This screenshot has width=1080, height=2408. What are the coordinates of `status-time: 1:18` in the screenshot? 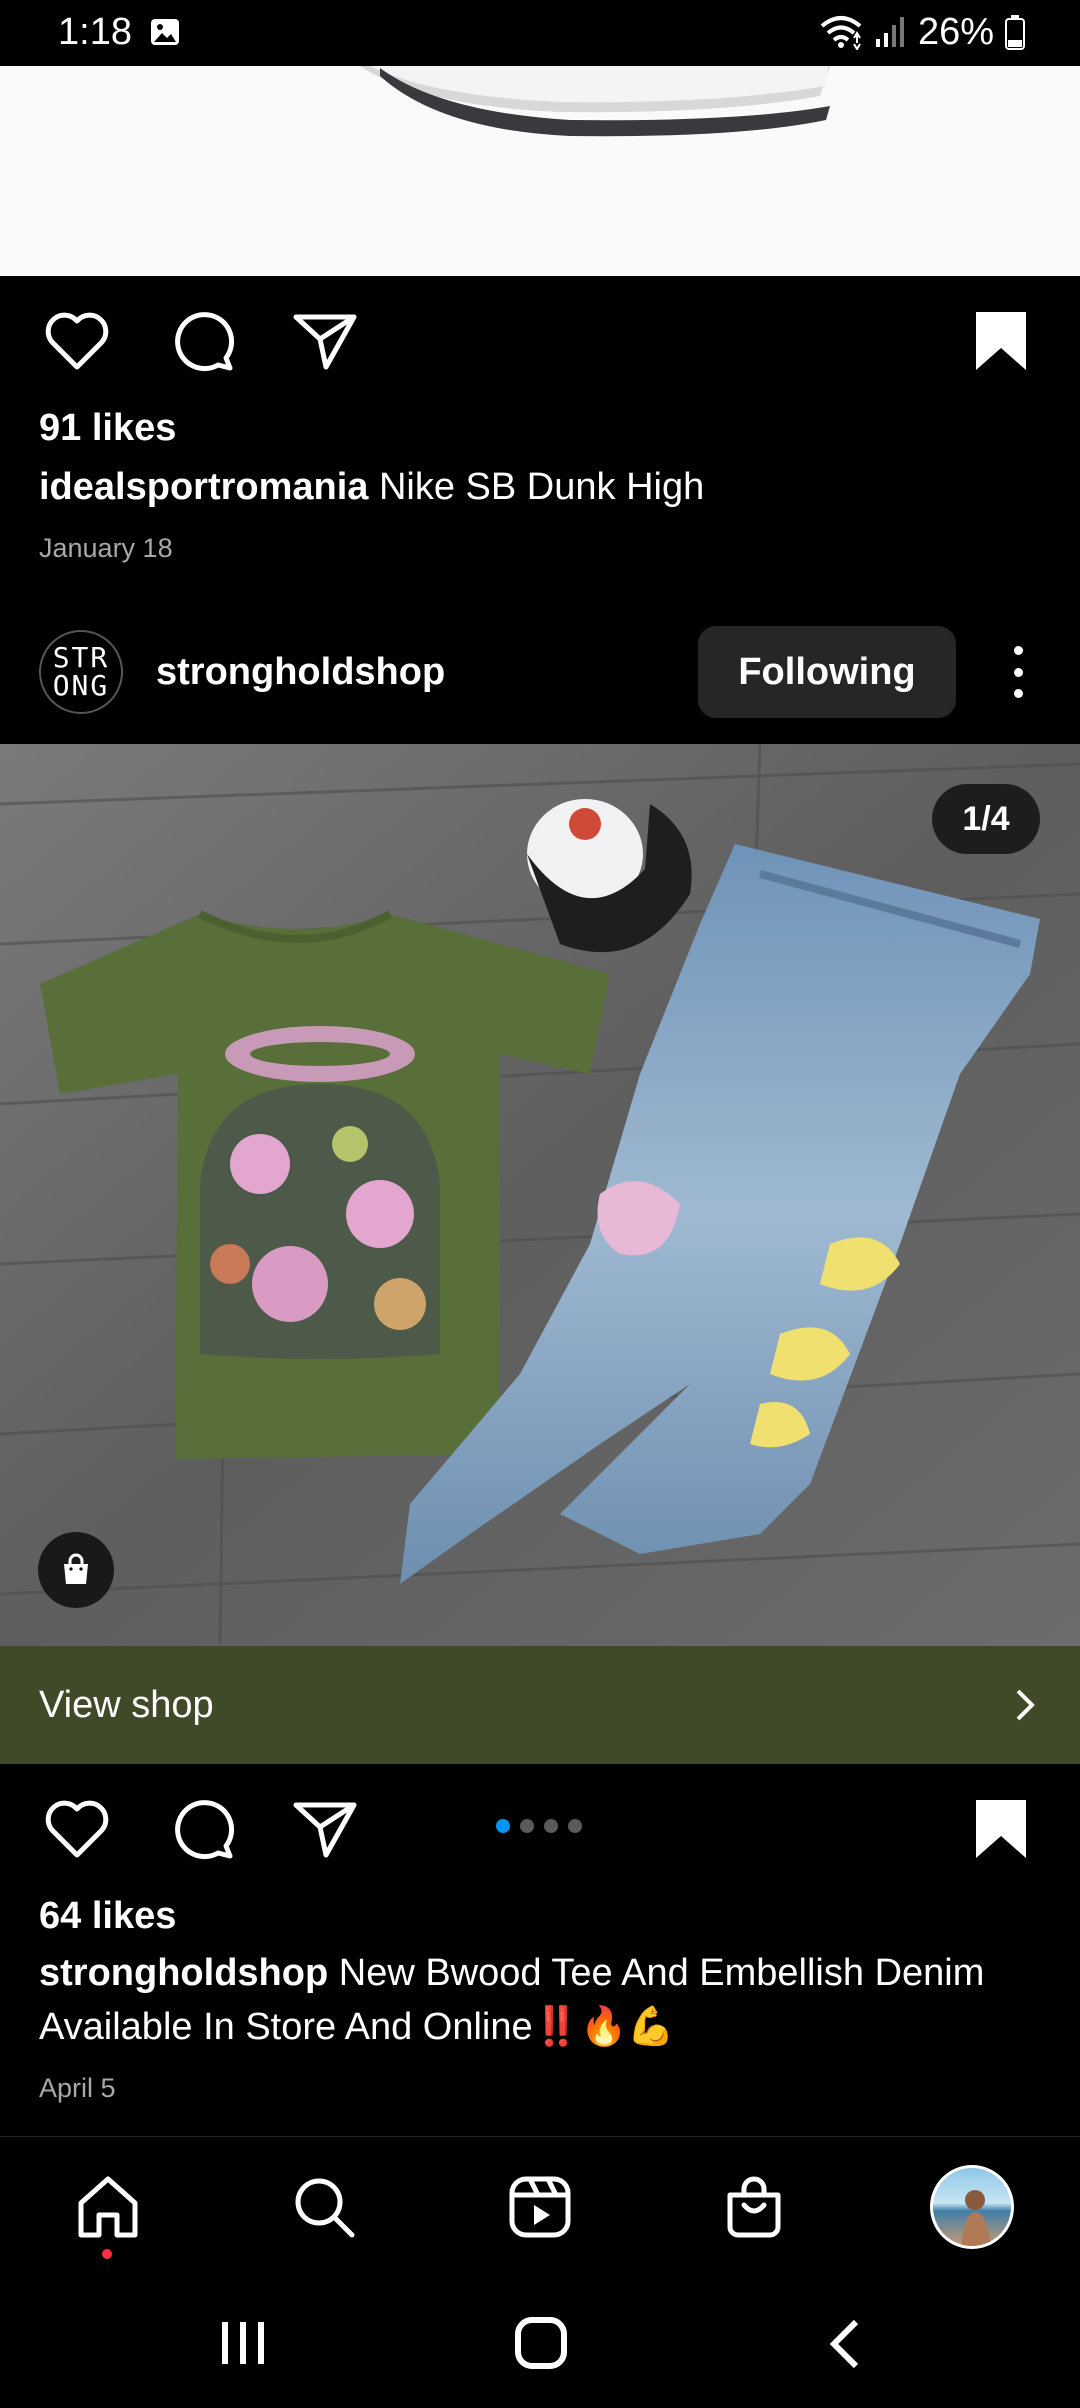 It's located at (95, 32).